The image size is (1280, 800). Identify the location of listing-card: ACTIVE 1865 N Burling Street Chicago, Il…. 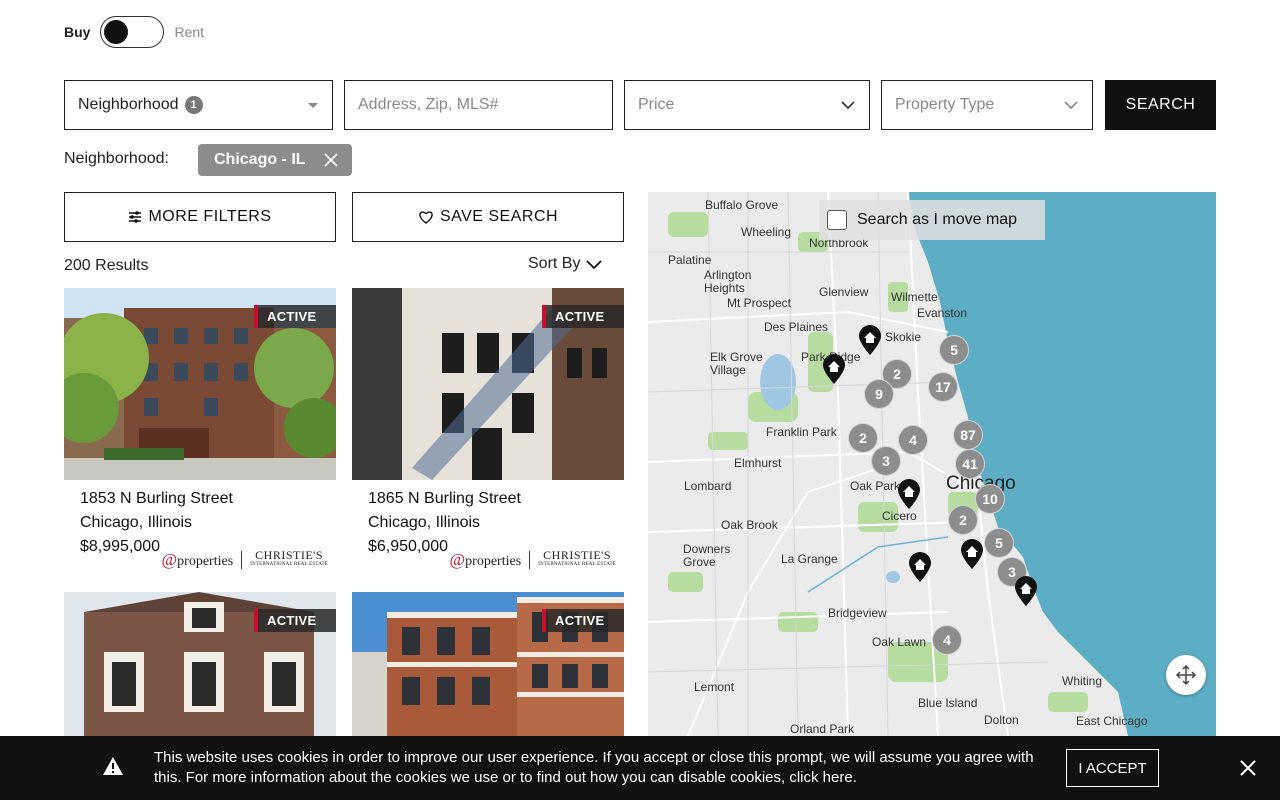
(488, 434).